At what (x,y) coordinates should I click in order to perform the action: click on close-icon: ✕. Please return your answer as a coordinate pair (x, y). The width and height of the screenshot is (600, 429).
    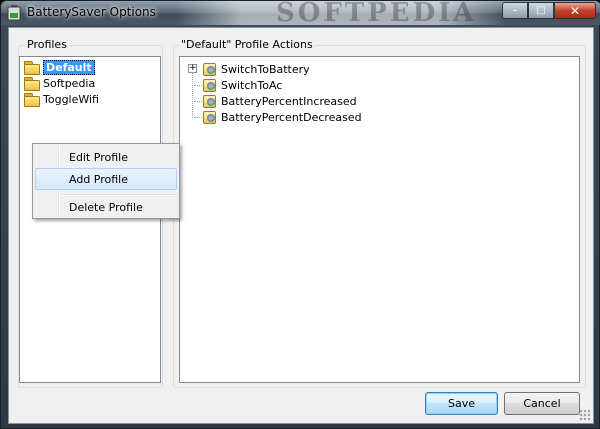
    Looking at the image, I should click on (575, 10).